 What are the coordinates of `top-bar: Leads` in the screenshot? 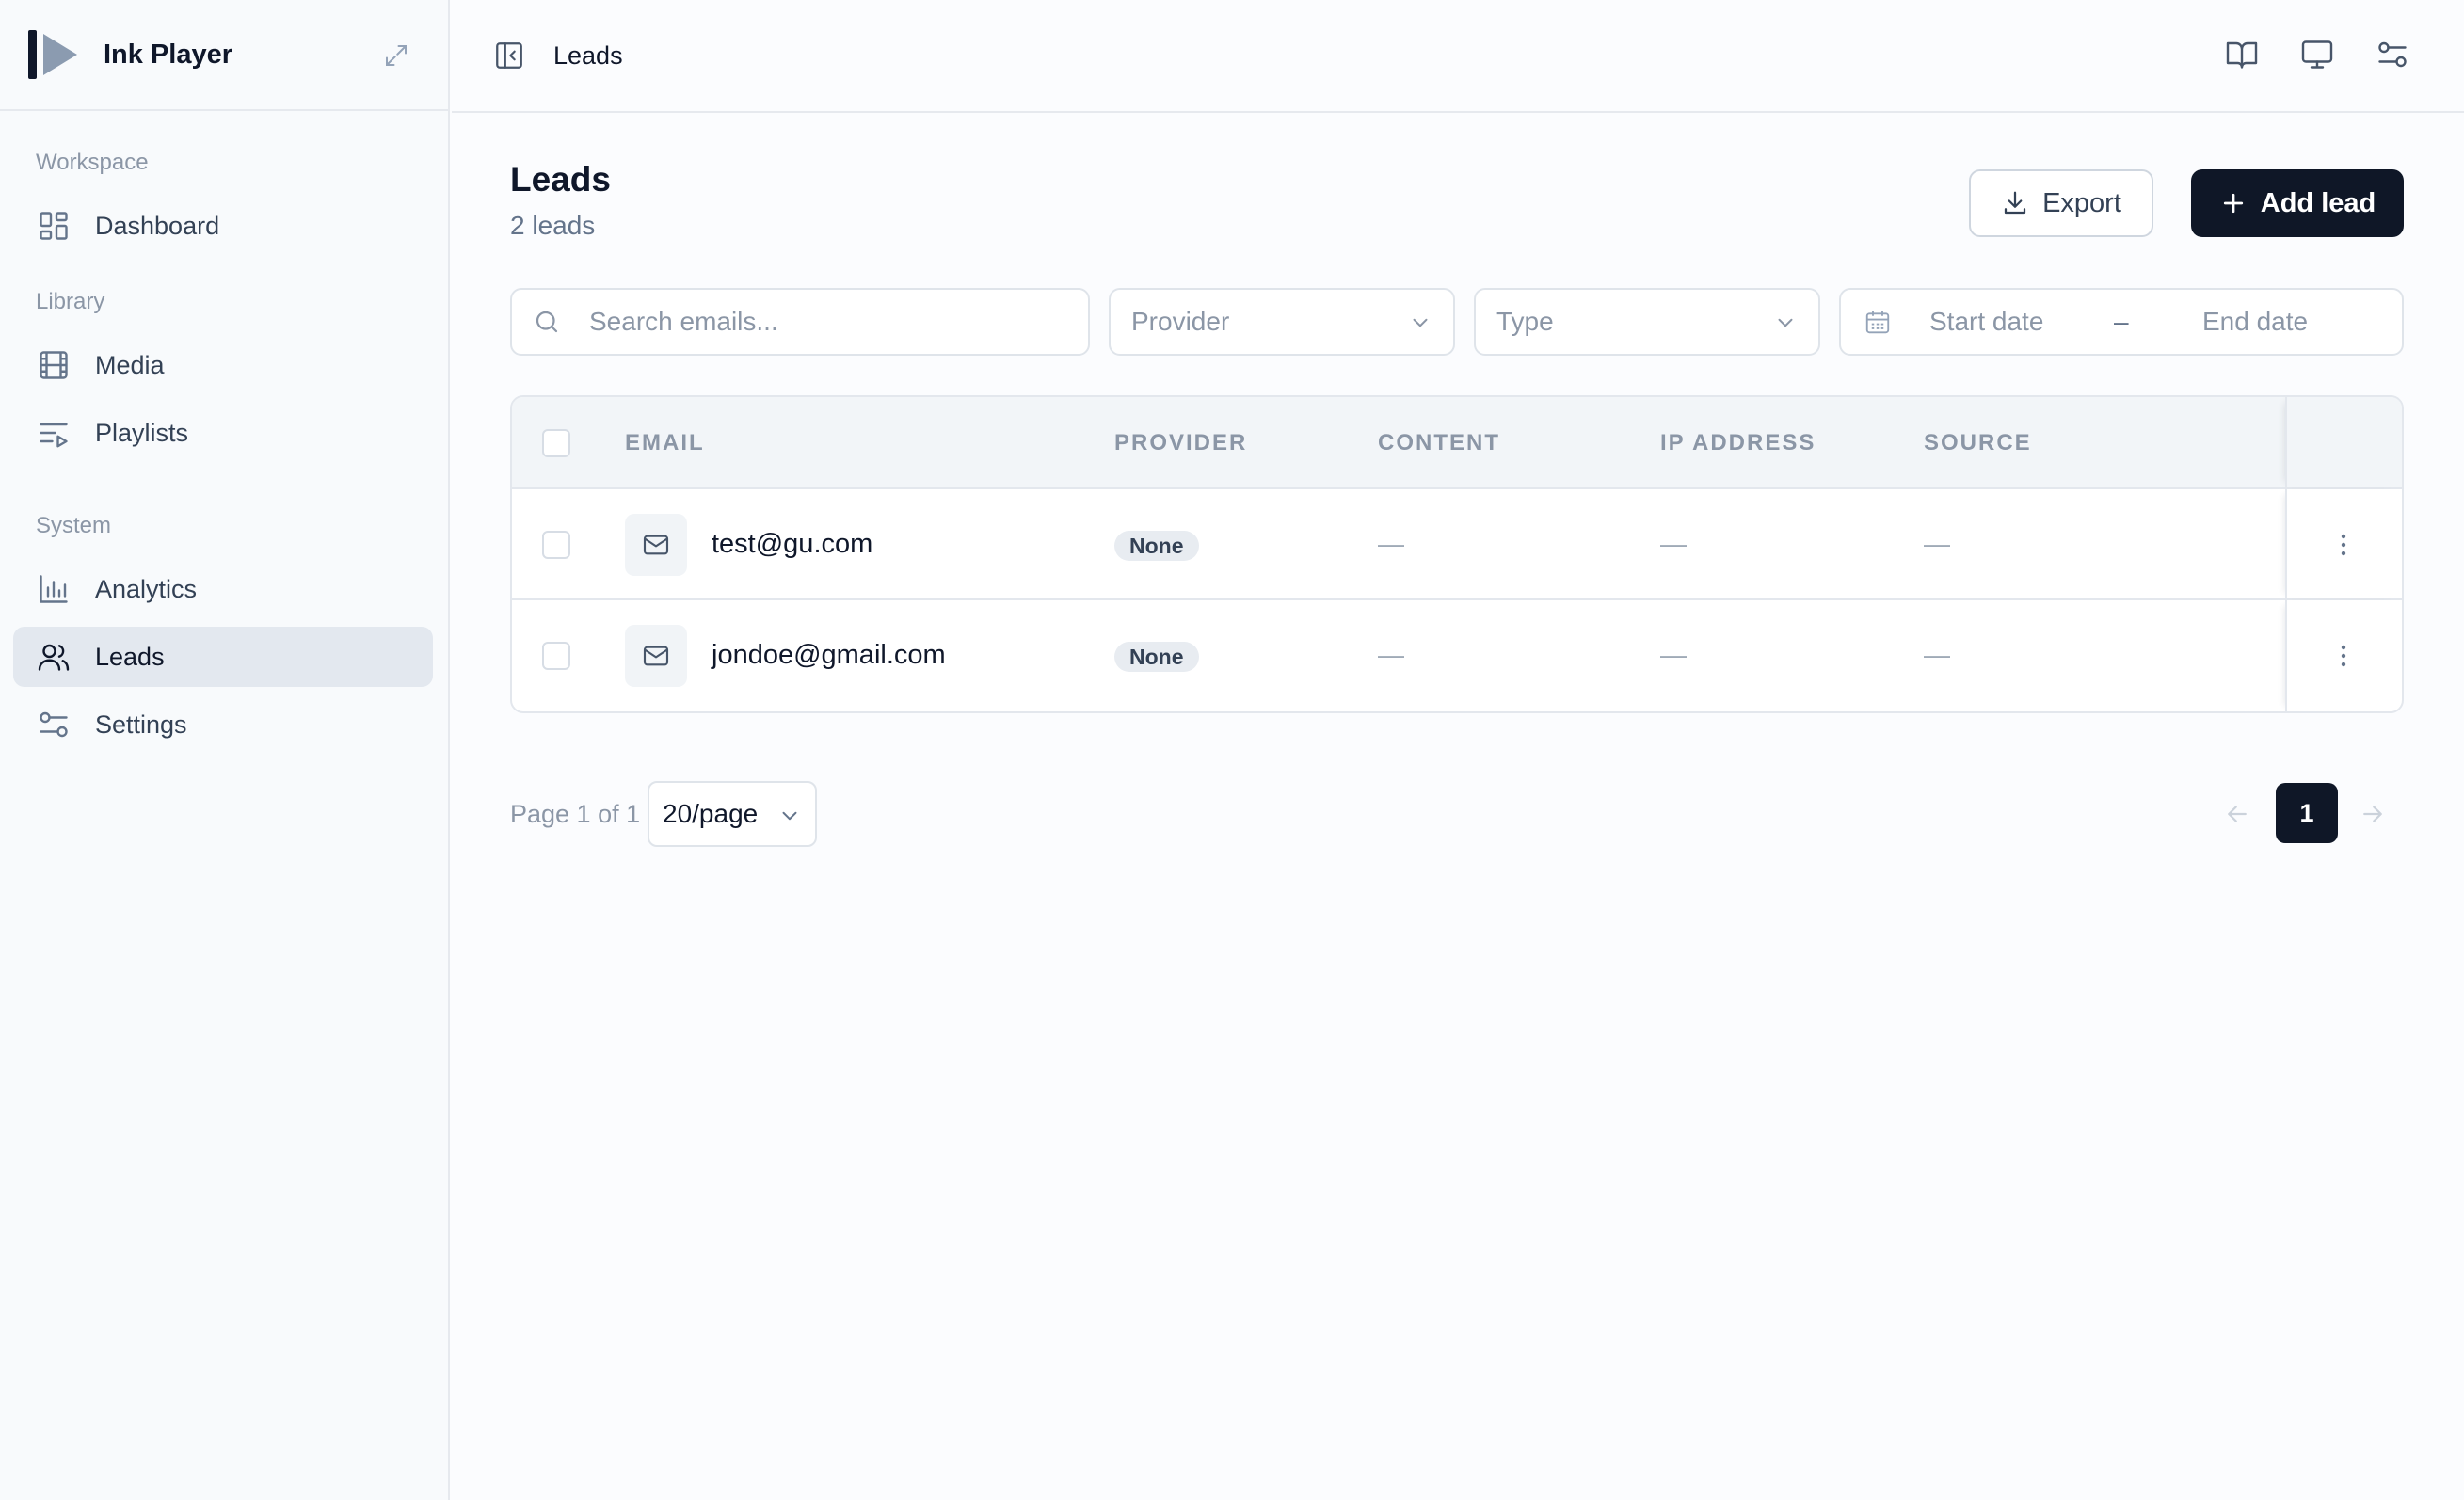 It's located at (1458, 56).